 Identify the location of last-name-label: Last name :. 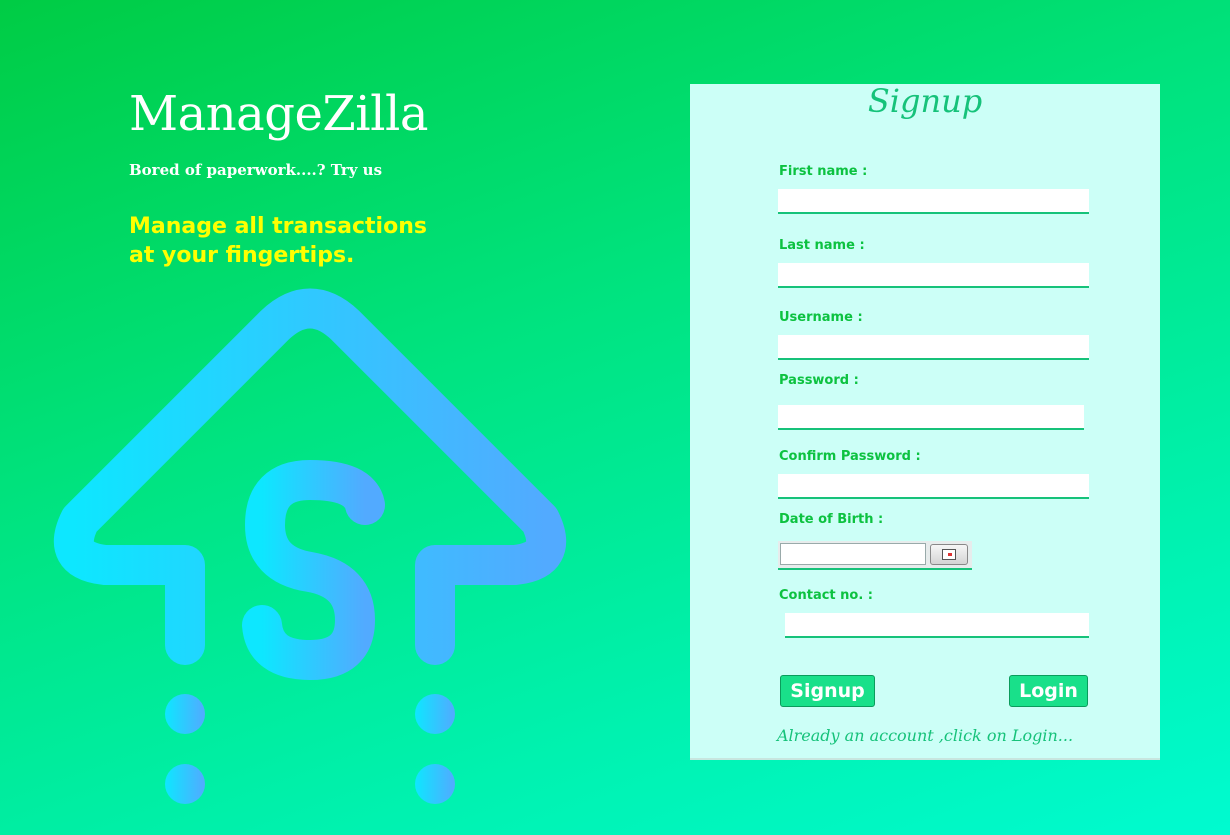
(822, 245).